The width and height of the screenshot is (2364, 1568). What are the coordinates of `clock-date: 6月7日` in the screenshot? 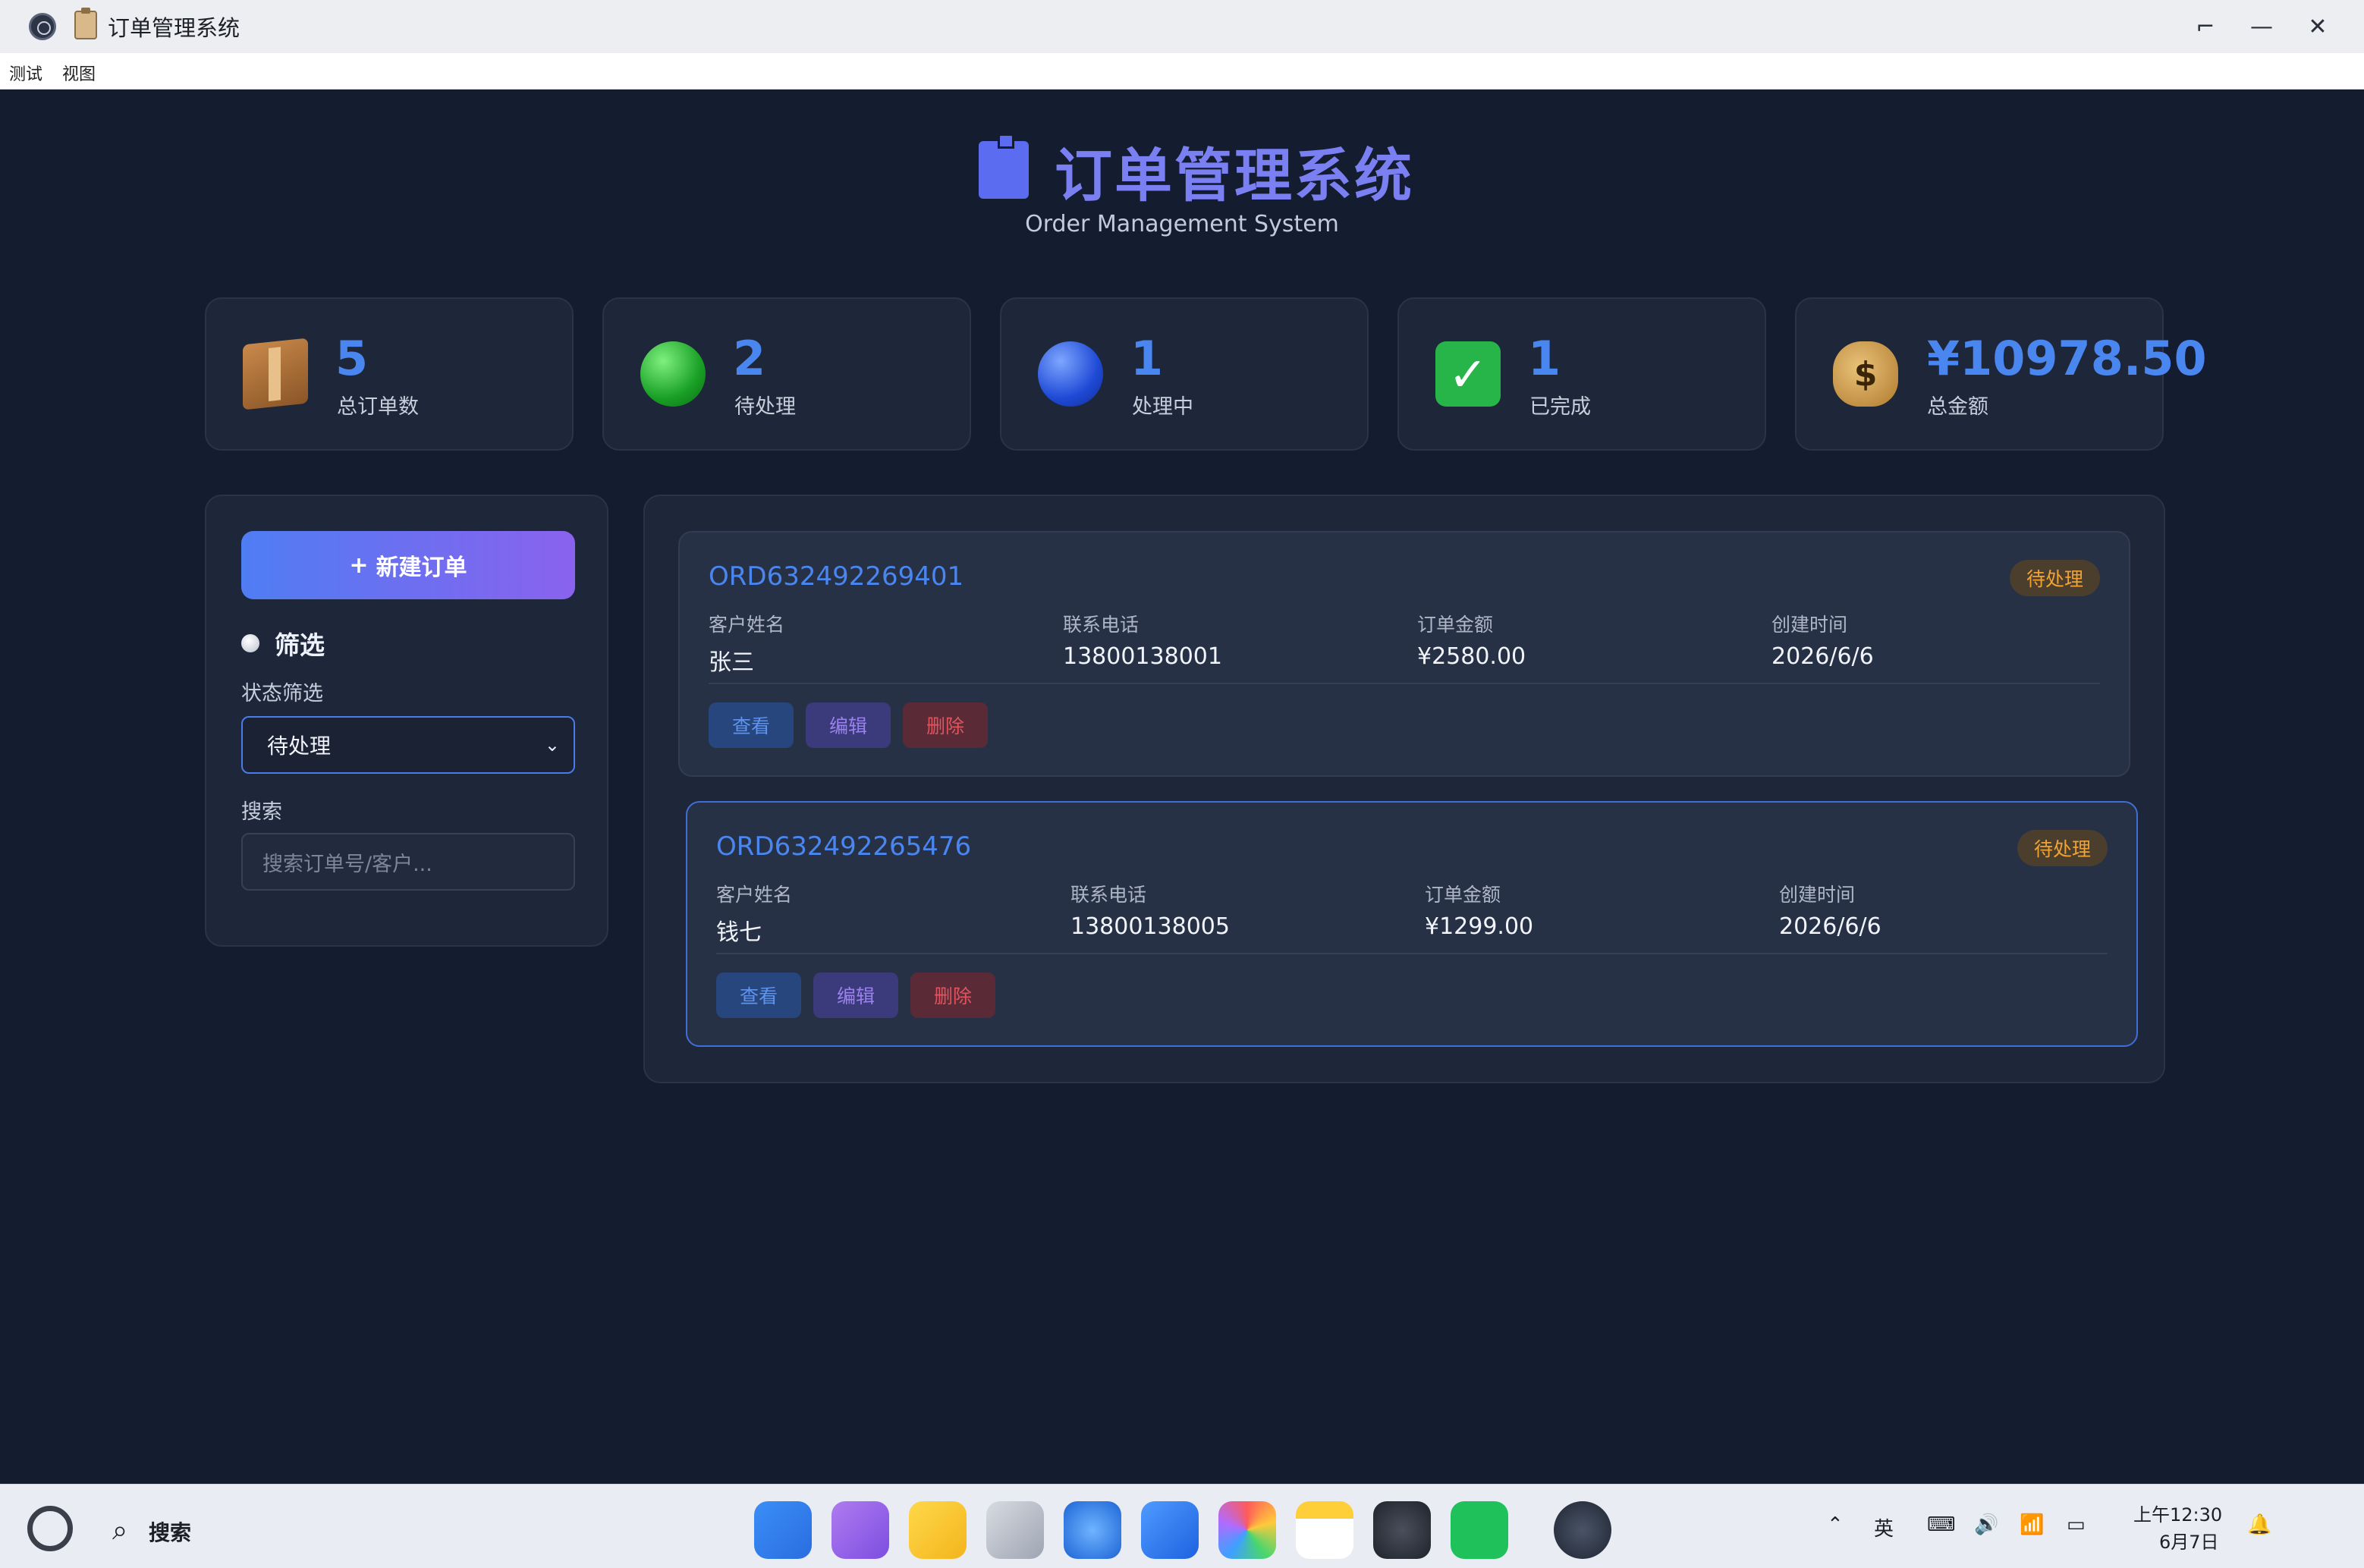 It's located at (2189, 1541).